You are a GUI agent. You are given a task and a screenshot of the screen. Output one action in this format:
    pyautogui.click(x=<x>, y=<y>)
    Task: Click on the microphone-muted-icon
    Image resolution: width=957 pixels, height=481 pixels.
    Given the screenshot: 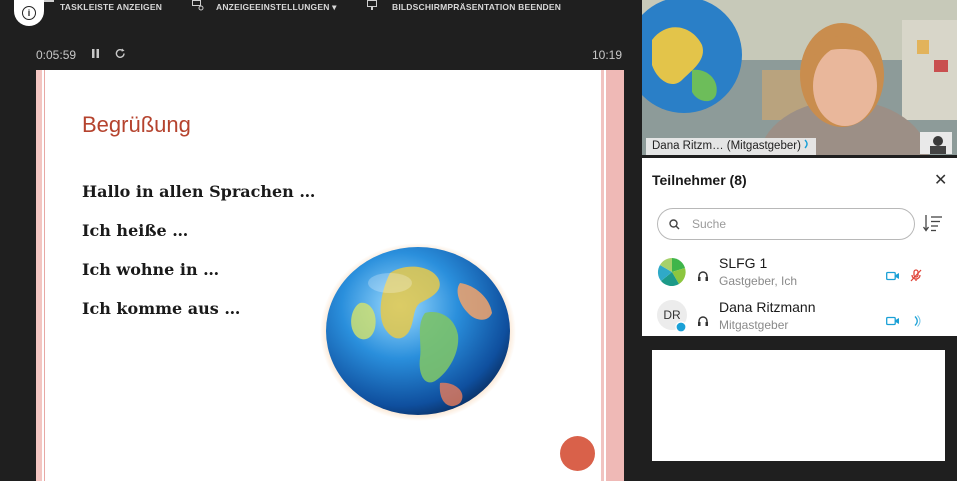 What is the action you would take?
    pyautogui.click(x=916, y=275)
    